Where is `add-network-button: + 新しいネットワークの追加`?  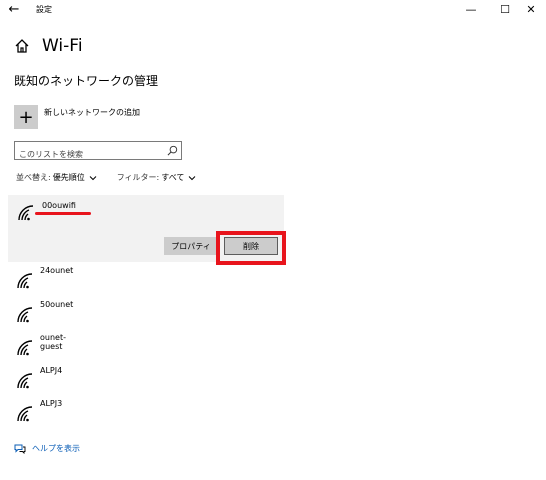
add-network-button: + 新しいネットワークの追加 is located at coordinates (77, 117).